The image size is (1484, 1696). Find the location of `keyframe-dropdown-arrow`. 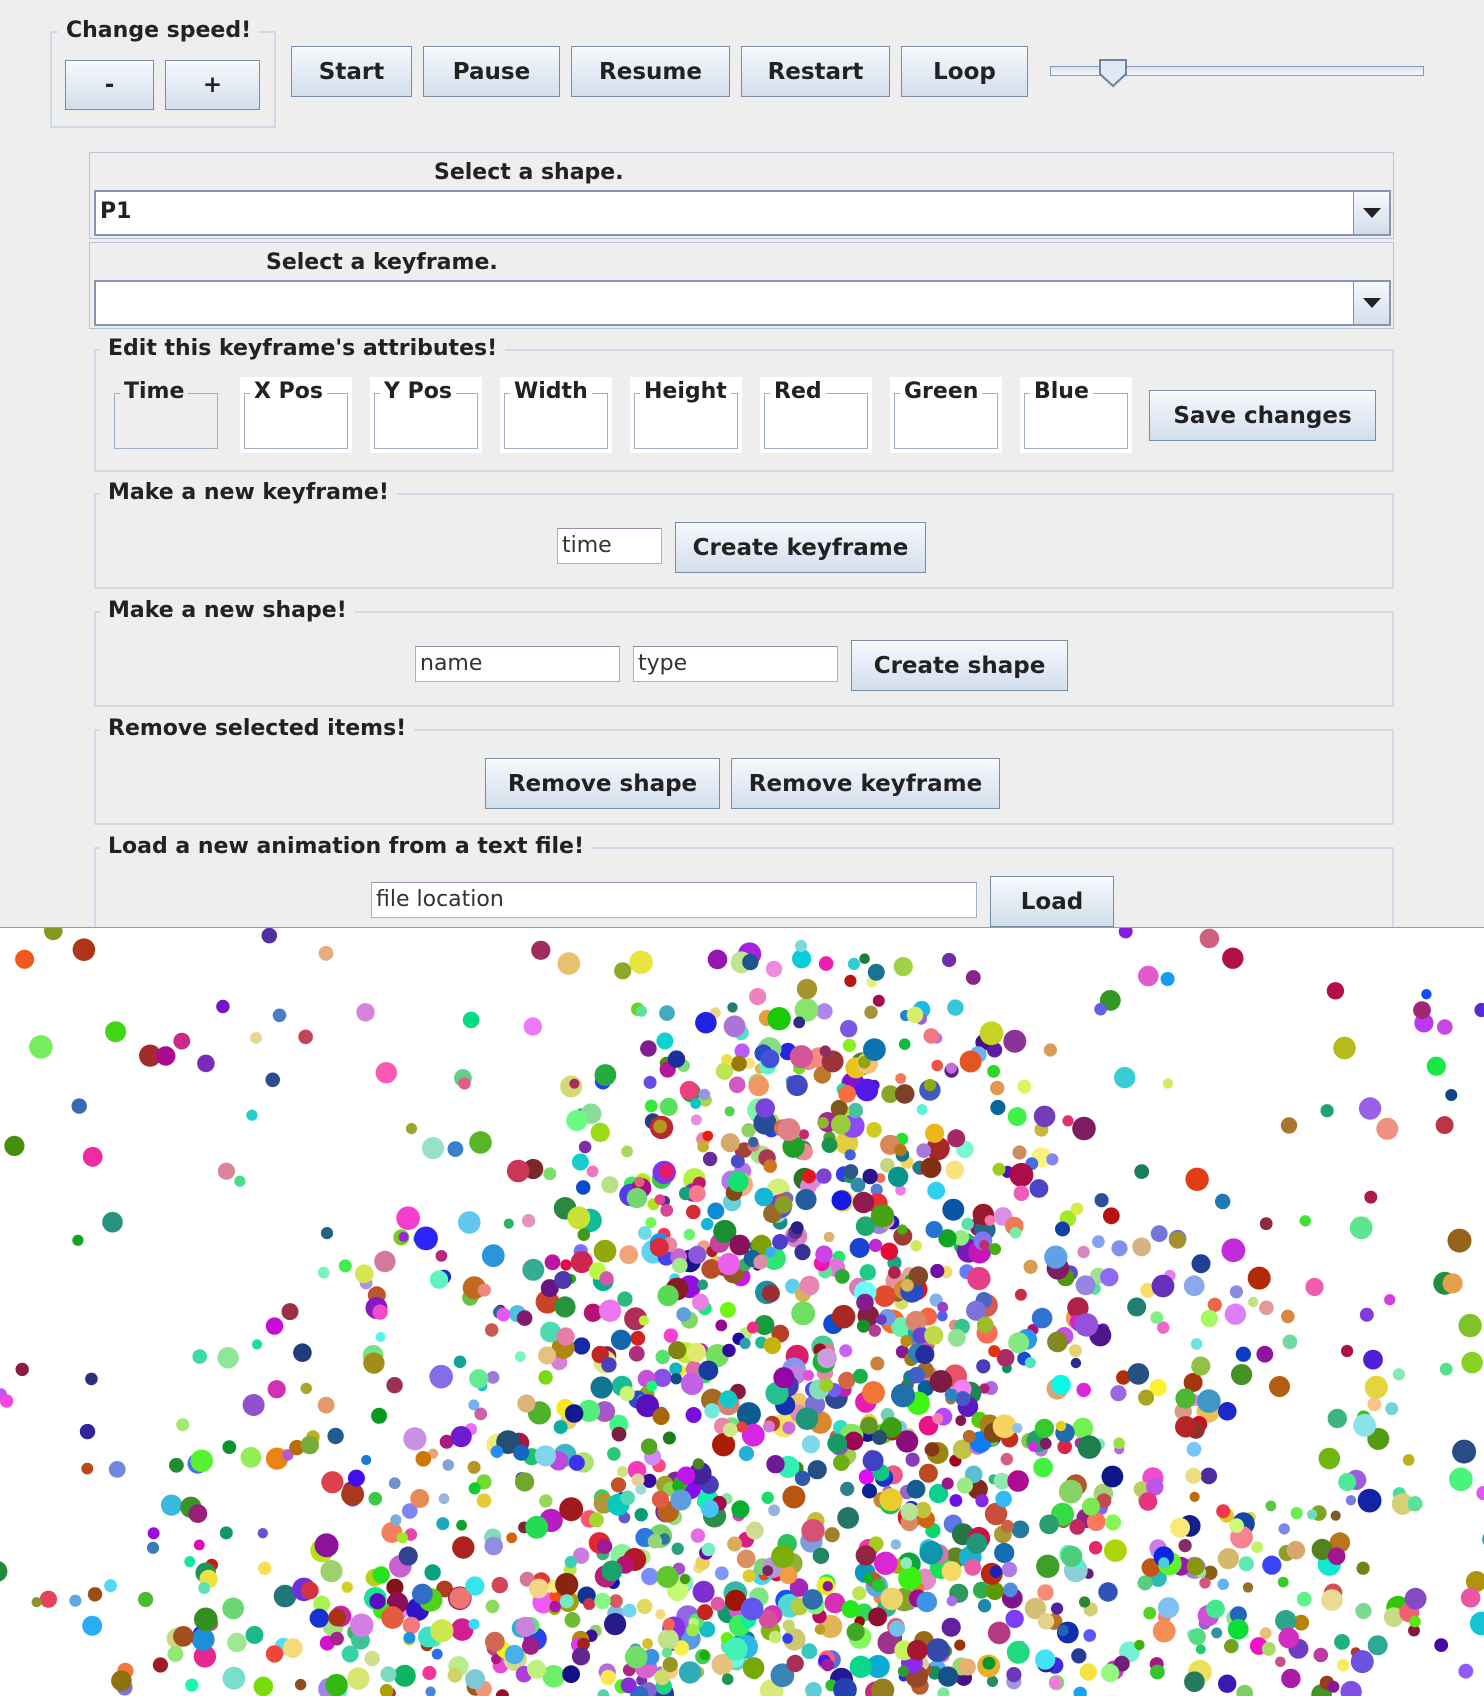

keyframe-dropdown-arrow is located at coordinates (1371, 303).